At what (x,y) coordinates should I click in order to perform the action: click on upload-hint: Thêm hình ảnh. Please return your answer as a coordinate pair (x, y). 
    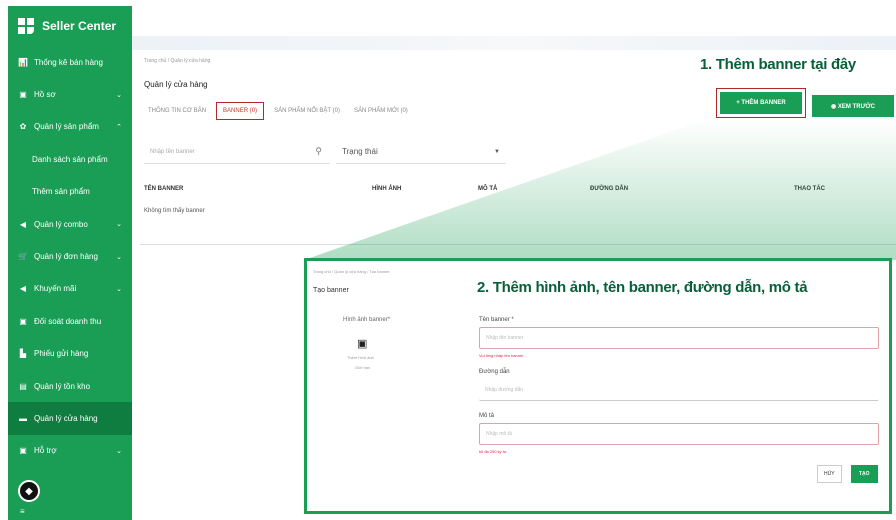
    Looking at the image, I should click on (360, 357).